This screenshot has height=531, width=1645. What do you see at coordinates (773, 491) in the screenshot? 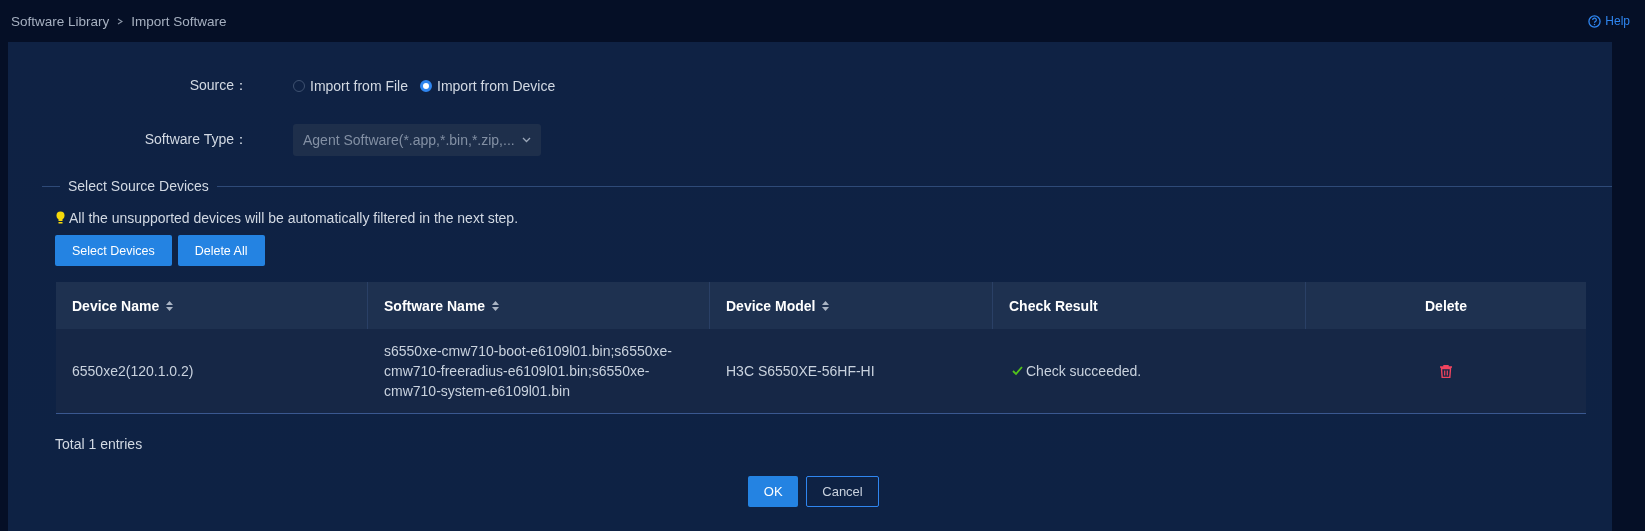
I see `ok-button: OK` at bounding box center [773, 491].